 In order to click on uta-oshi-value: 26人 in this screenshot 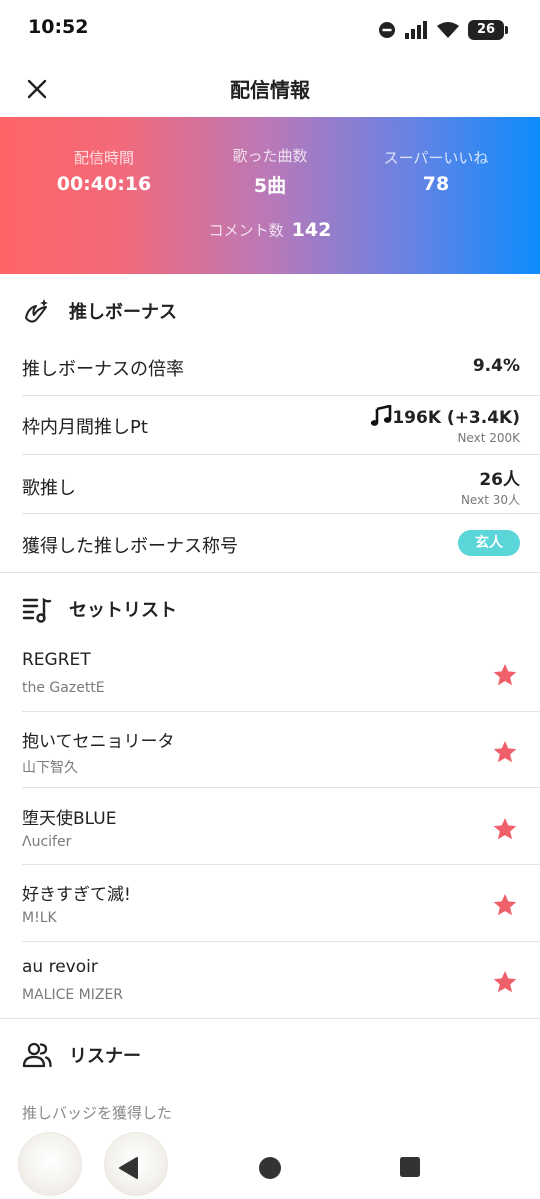, I will do `click(499, 480)`.